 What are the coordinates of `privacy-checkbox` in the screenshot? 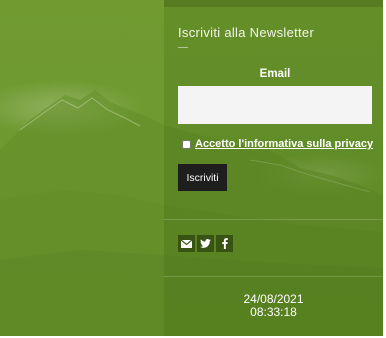 It's located at (186, 144).